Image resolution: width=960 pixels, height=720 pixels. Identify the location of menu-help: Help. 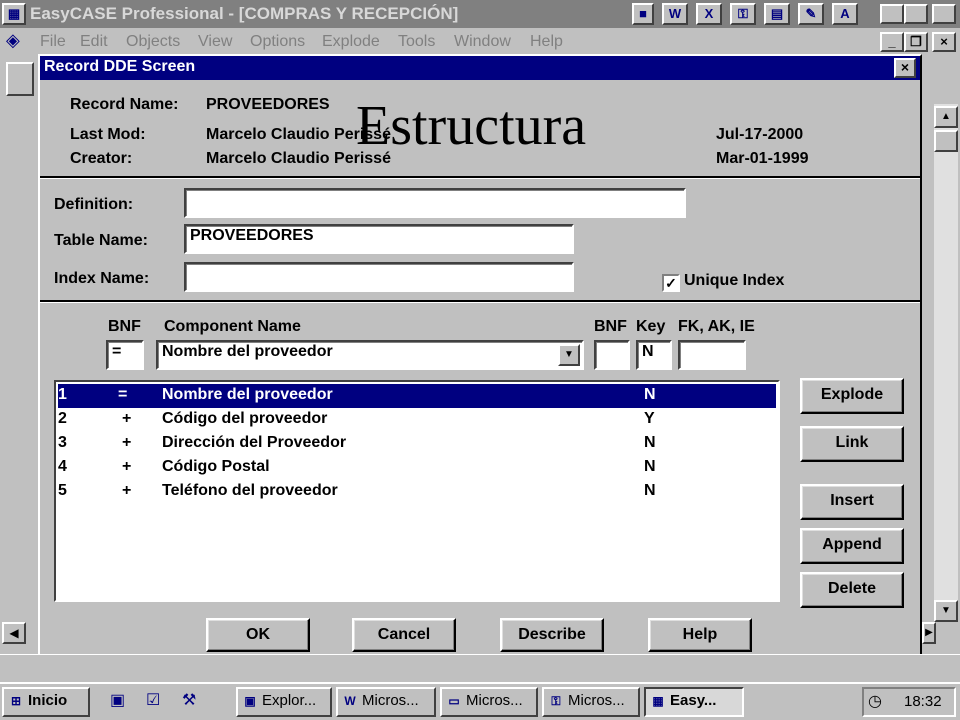
(546, 42).